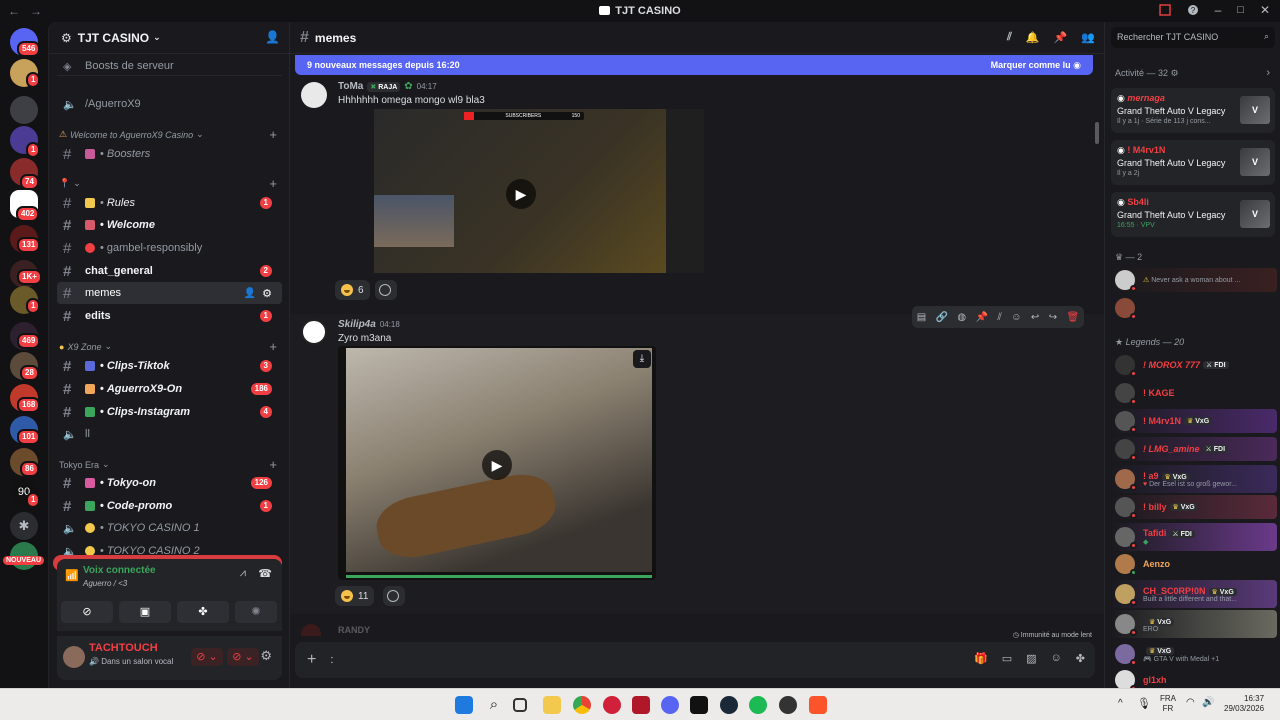 Image resolution: width=1280 pixels, height=720 pixels. What do you see at coordinates (169, 203) in the screenshot?
I see `channel-rules: # • Rules 1` at bounding box center [169, 203].